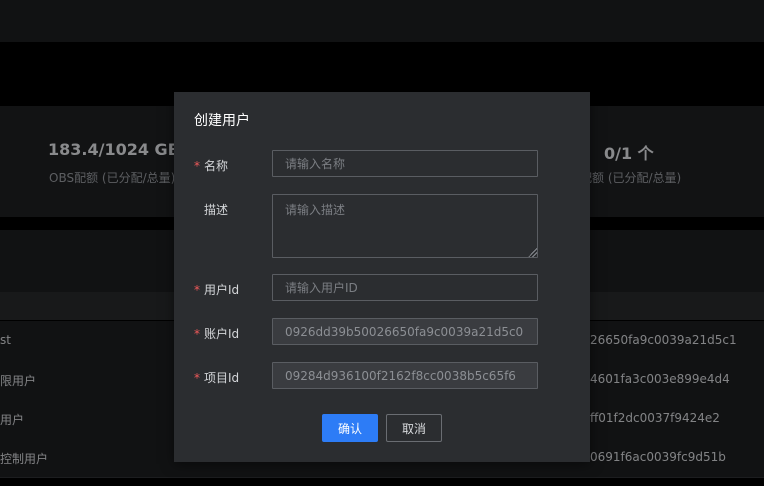 The width and height of the screenshot is (764, 486). Describe the element at coordinates (532, 252) in the screenshot. I see `resize-grip-icon` at that location.